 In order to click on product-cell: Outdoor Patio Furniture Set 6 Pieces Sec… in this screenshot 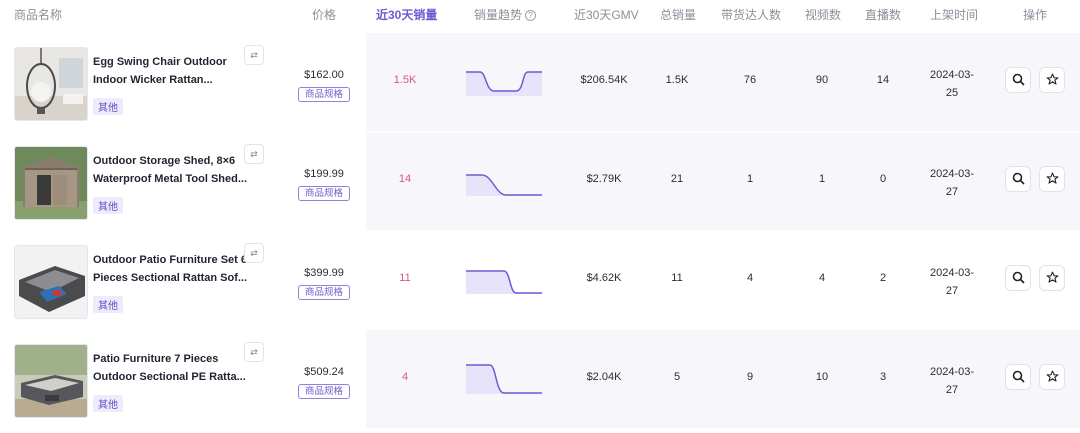, I will do `click(183, 280)`.